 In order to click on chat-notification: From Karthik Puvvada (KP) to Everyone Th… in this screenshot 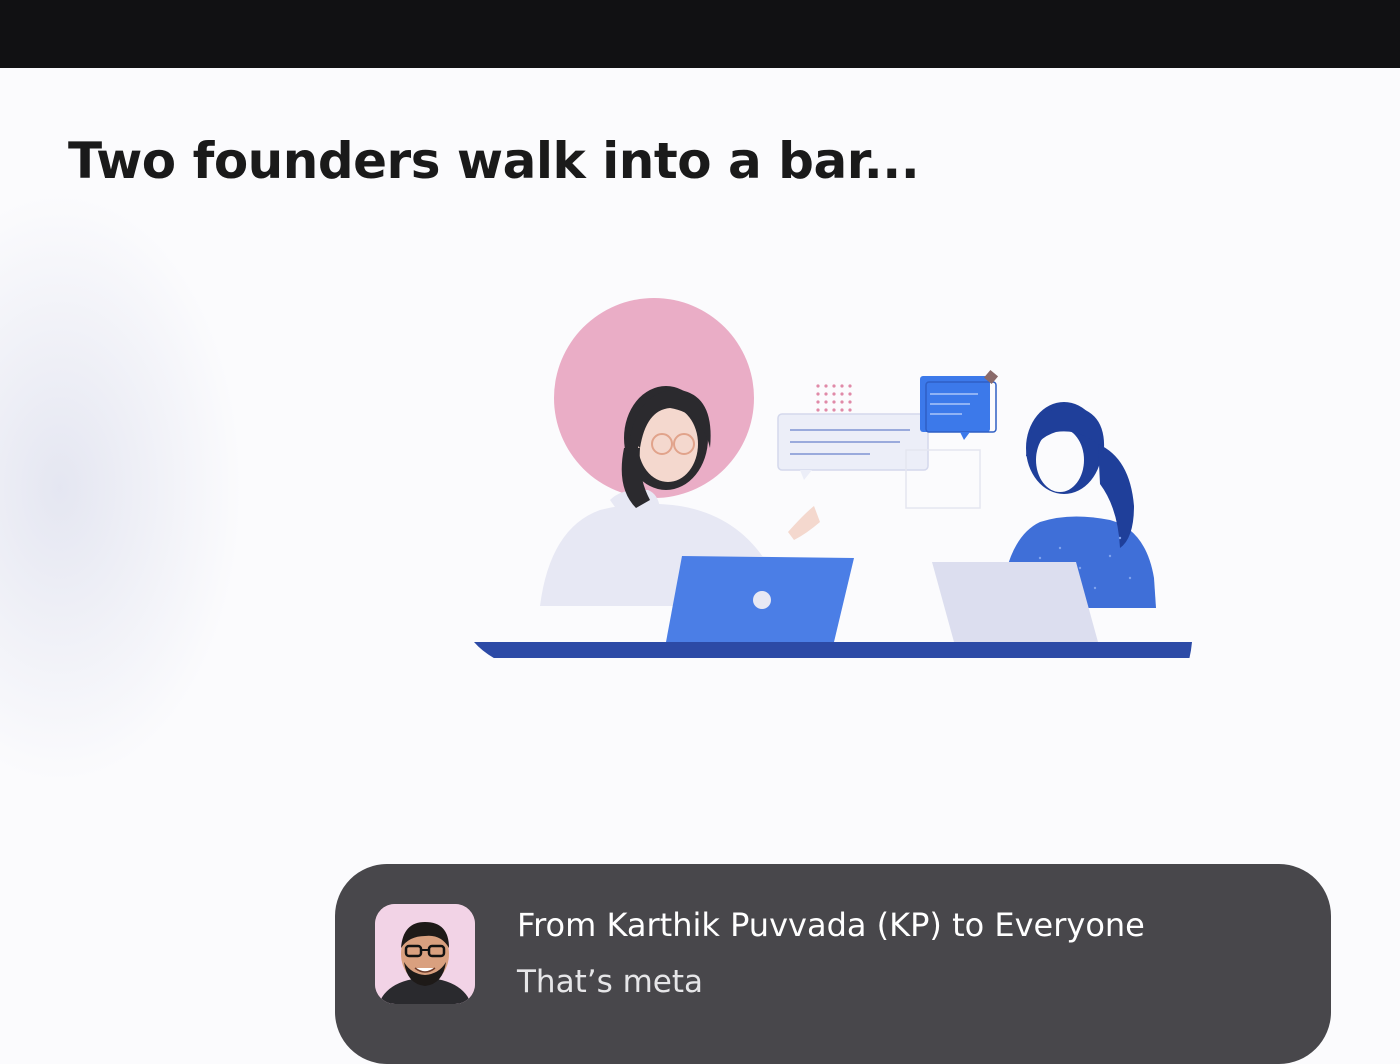, I will do `click(833, 964)`.